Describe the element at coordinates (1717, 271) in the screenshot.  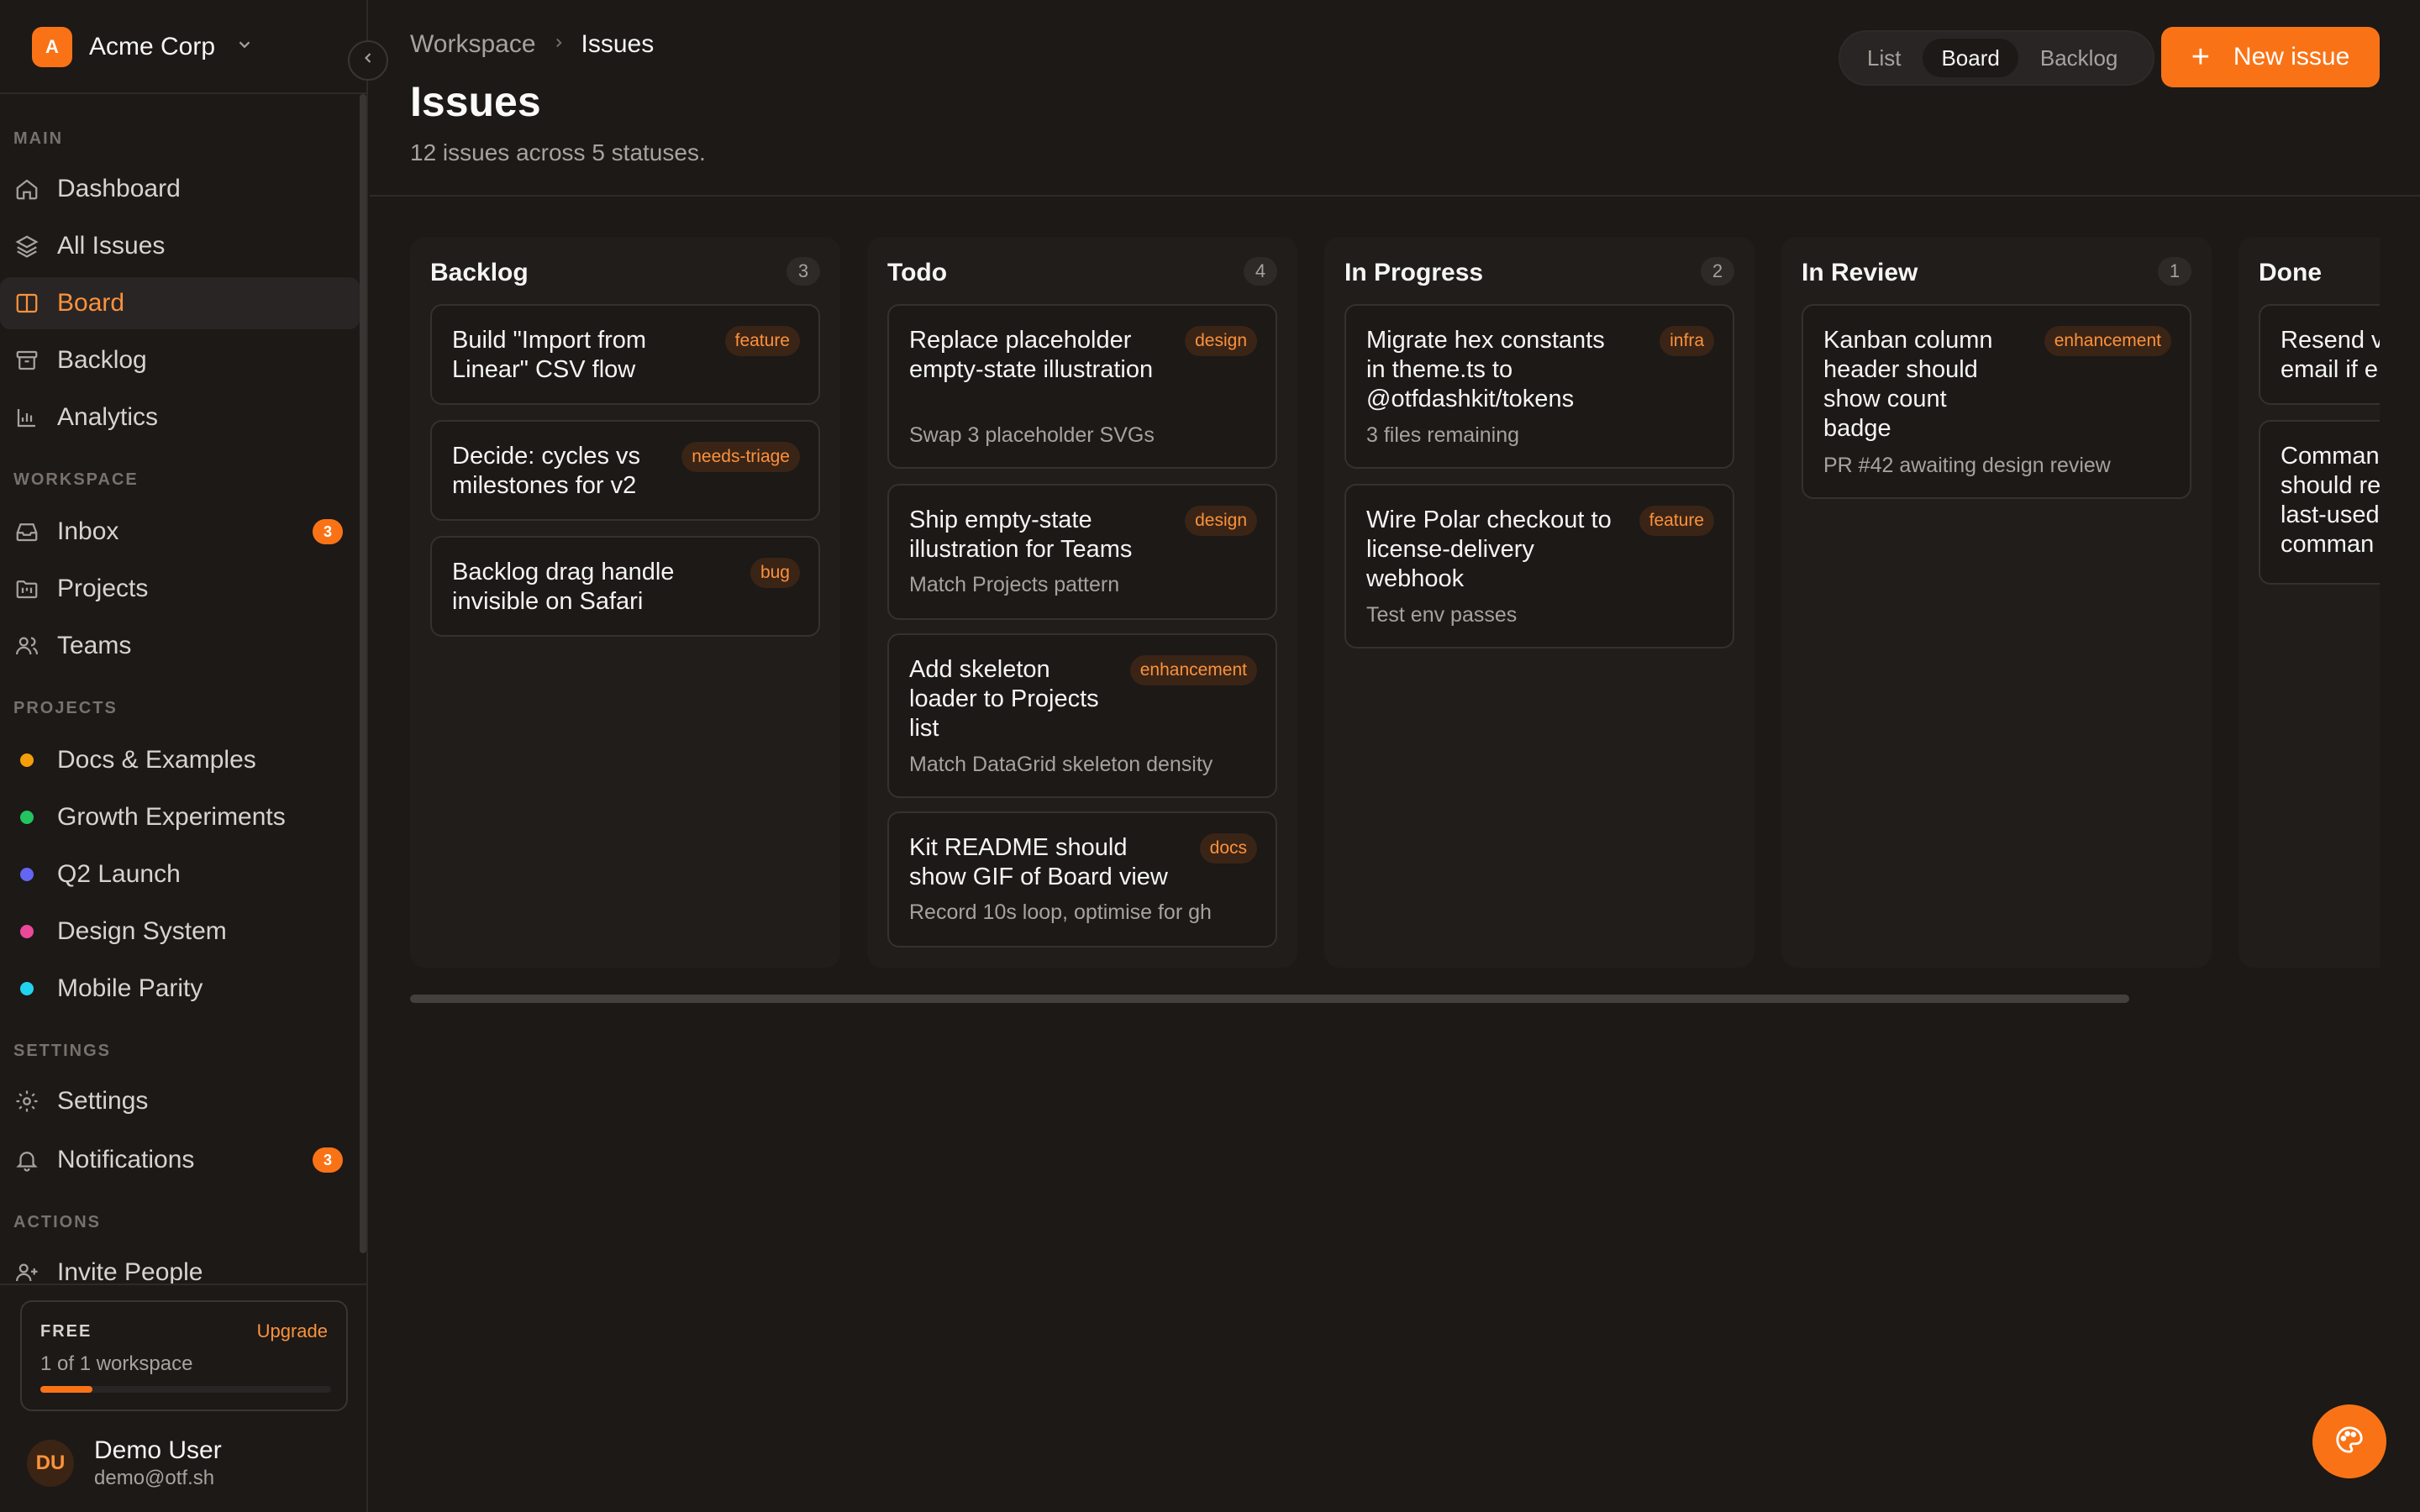
I see `column-count-badge: 2` at that location.